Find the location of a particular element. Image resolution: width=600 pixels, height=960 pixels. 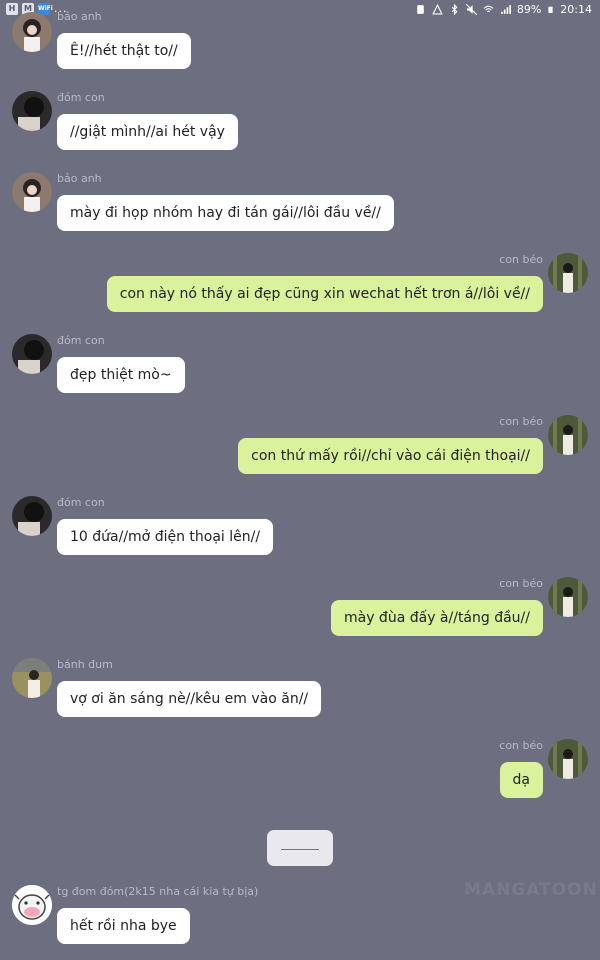

cow-avatar is located at coordinates (32, 905).